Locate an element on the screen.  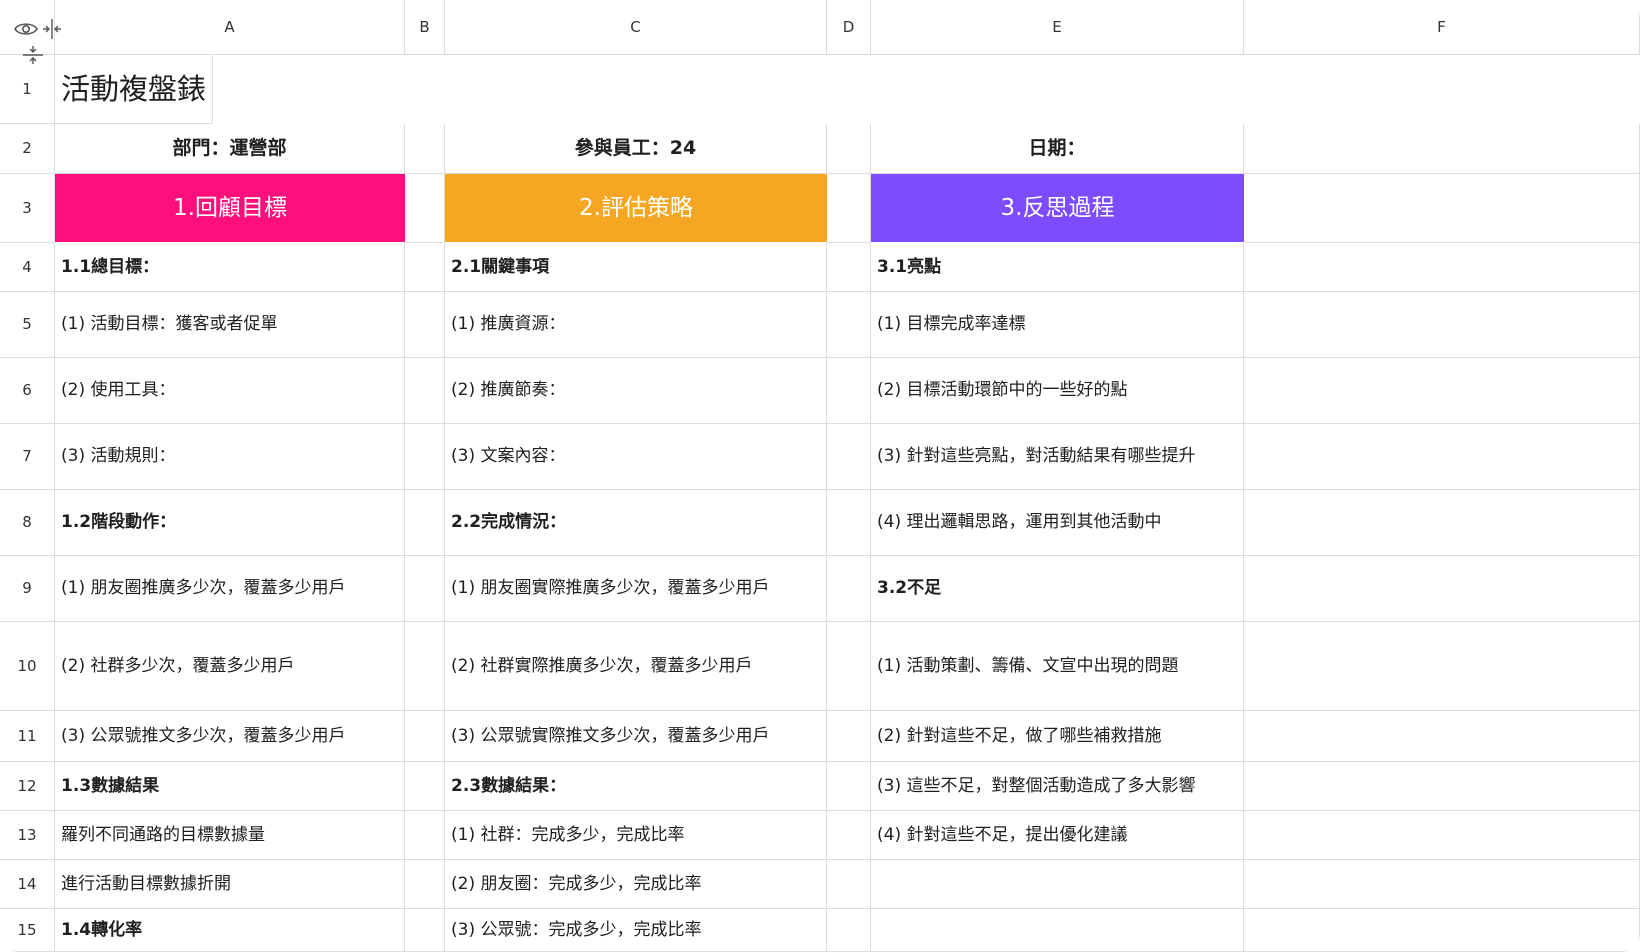
cell-e10: (1) 活動策劃、籌備、文宣中出現的問題 is located at coordinates (1057, 666).